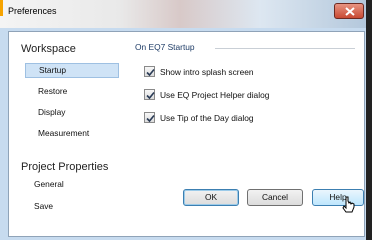 This screenshot has width=372, height=240. What do you see at coordinates (165, 47) in the screenshot?
I see `group-title: On EQ7 Startup` at bounding box center [165, 47].